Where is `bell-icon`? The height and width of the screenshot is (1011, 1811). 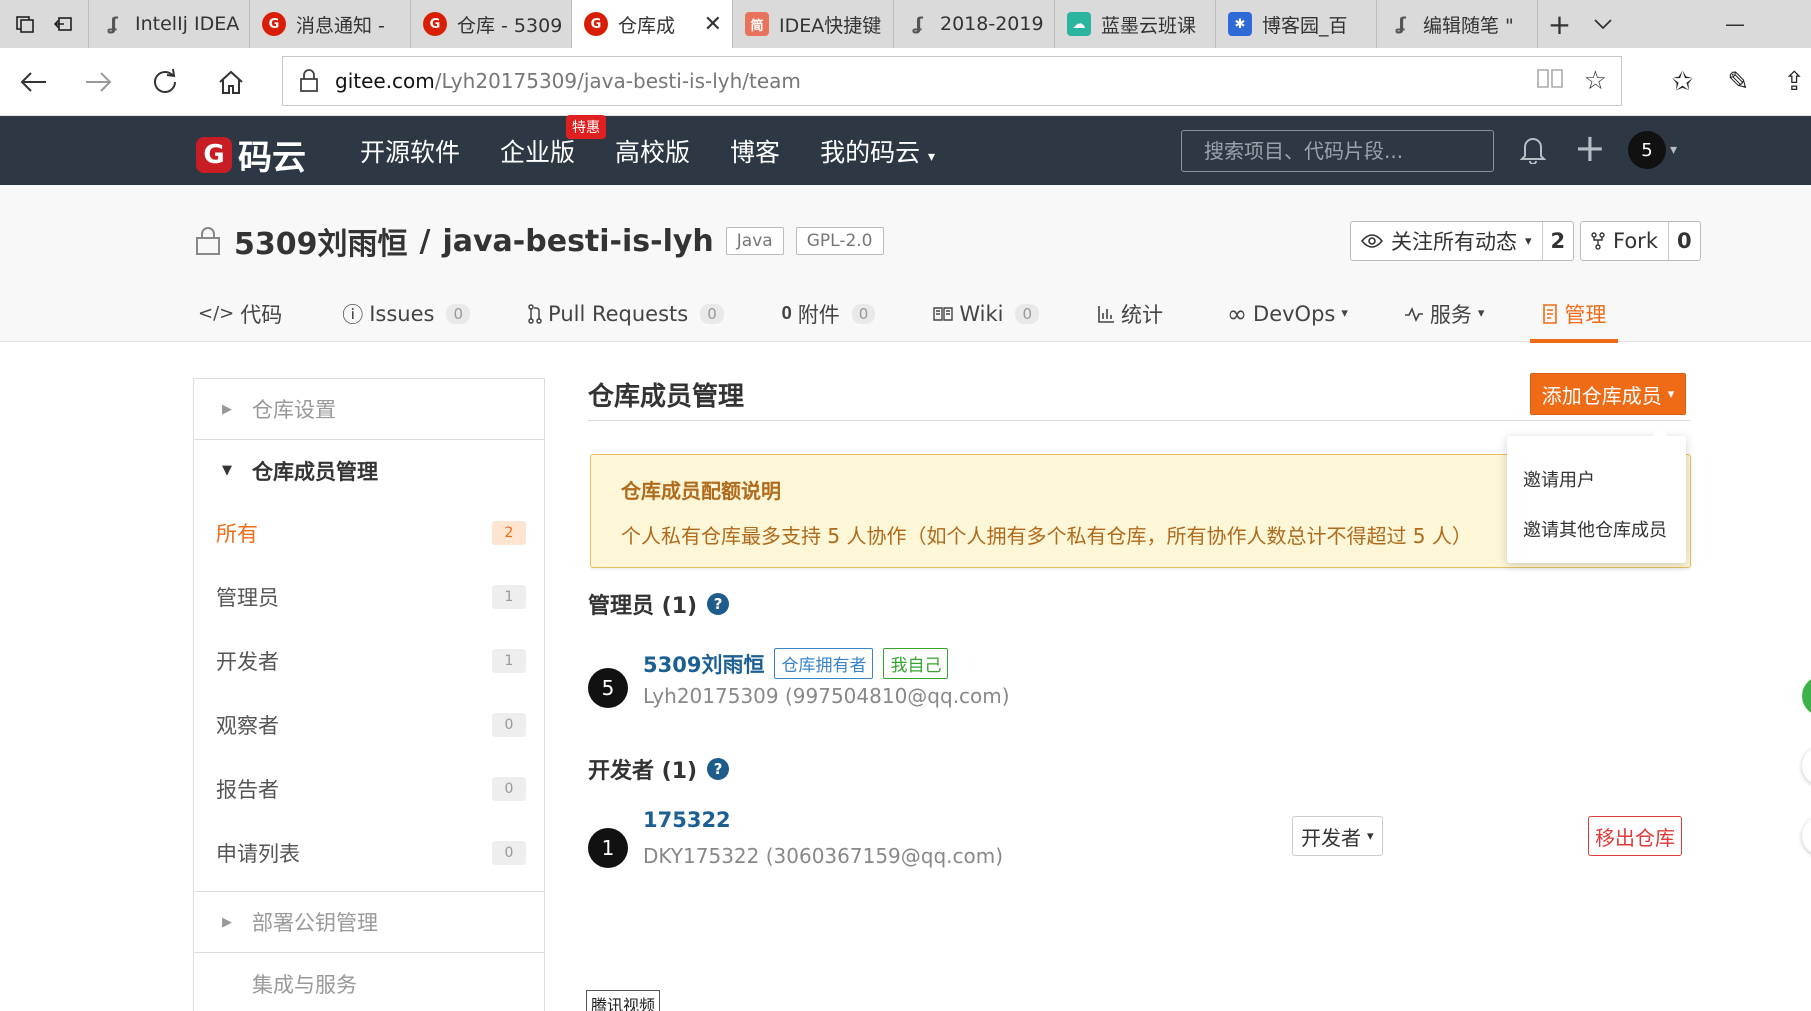
bell-icon is located at coordinates (1533, 152).